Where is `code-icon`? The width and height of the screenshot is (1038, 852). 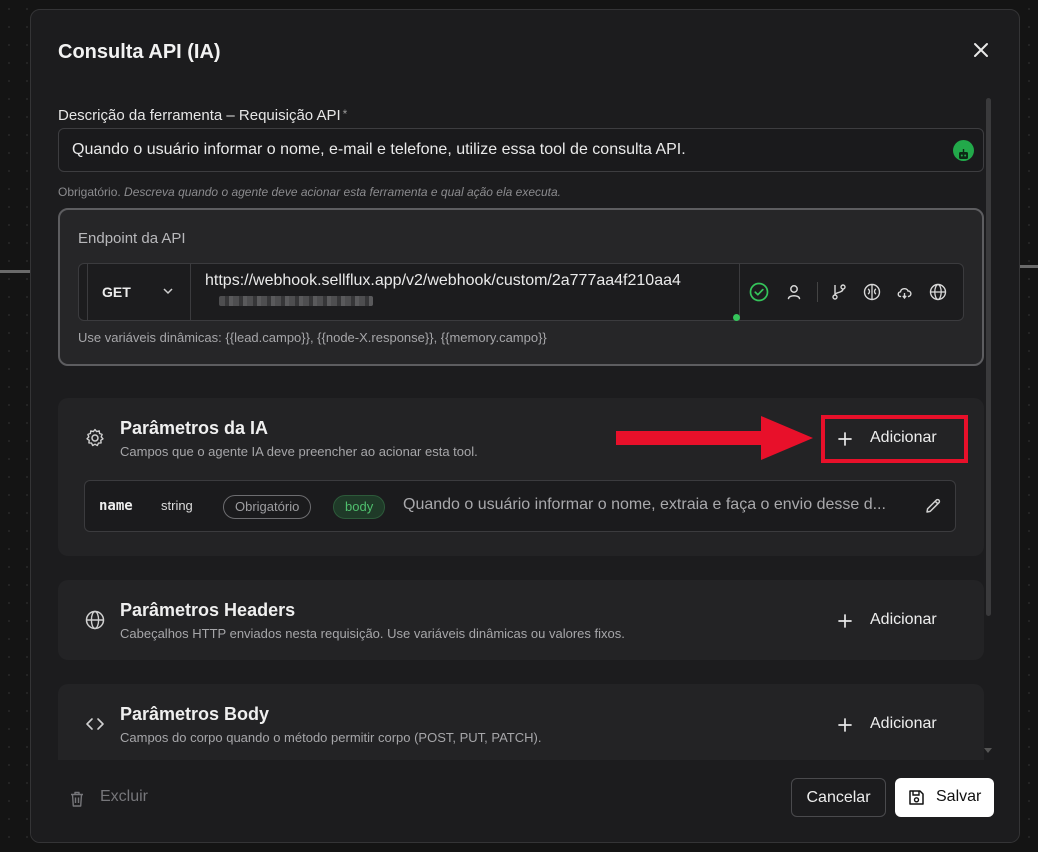 code-icon is located at coordinates (95, 724).